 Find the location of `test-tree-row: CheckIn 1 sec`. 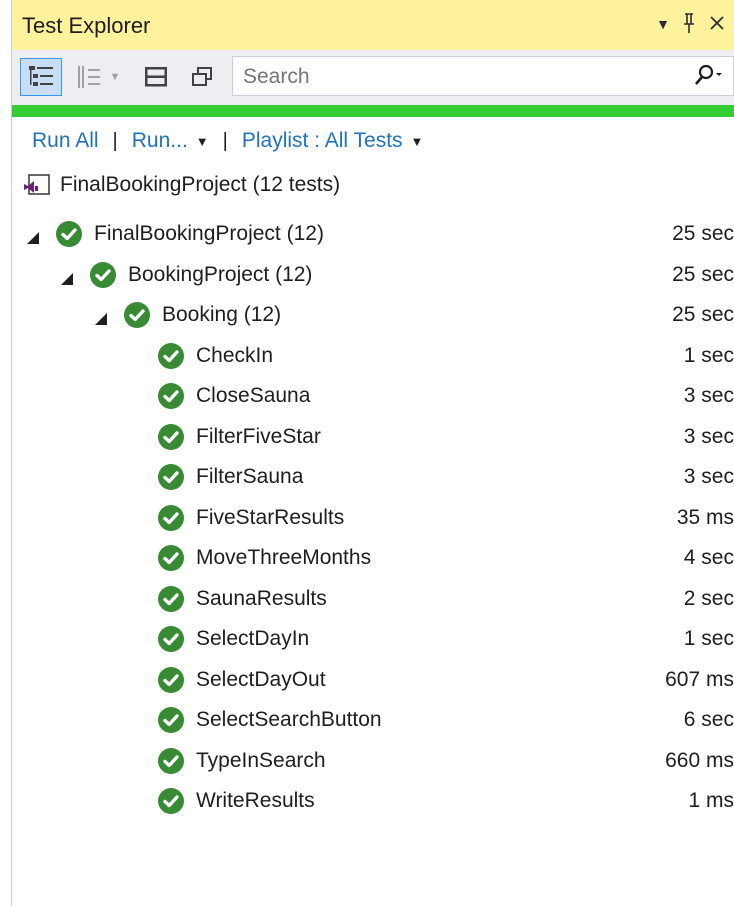

test-tree-row: CheckIn 1 sec is located at coordinates (373, 356).